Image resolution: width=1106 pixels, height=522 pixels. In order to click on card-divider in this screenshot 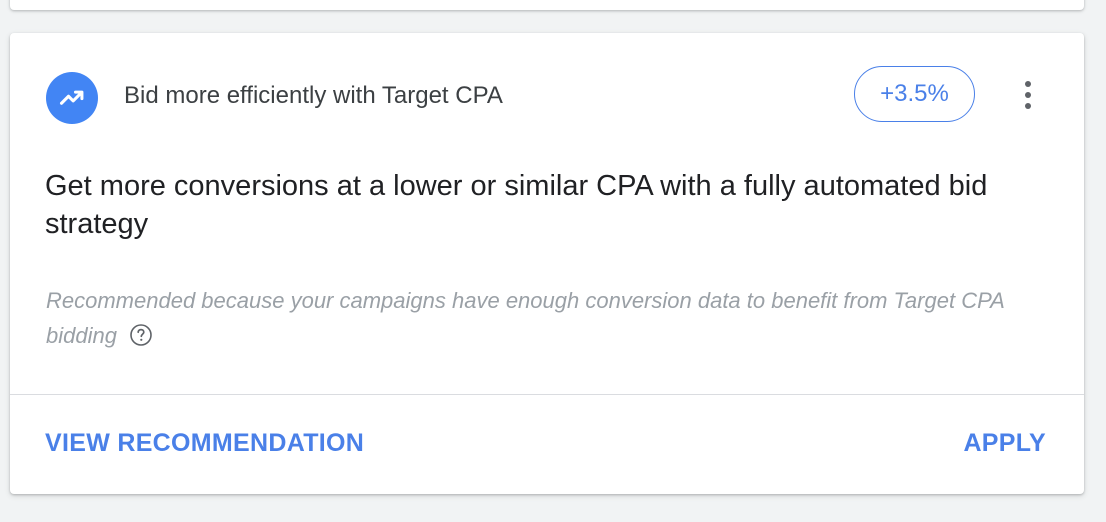, I will do `click(547, 394)`.